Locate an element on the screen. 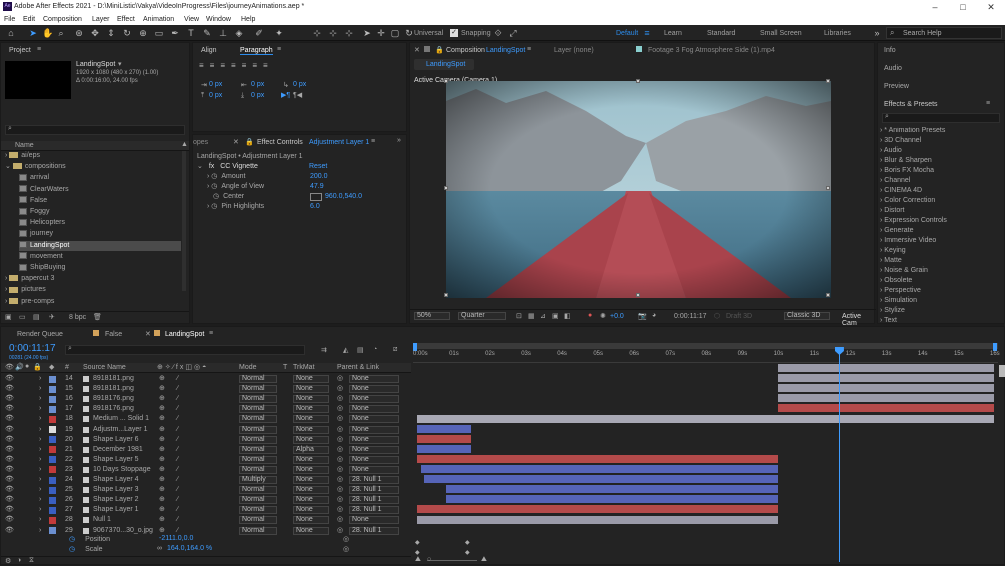 The width and height of the screenshot is (1005, 566). layer-name: 9067370...30_o.jpg is located at coordinates (123, 531).